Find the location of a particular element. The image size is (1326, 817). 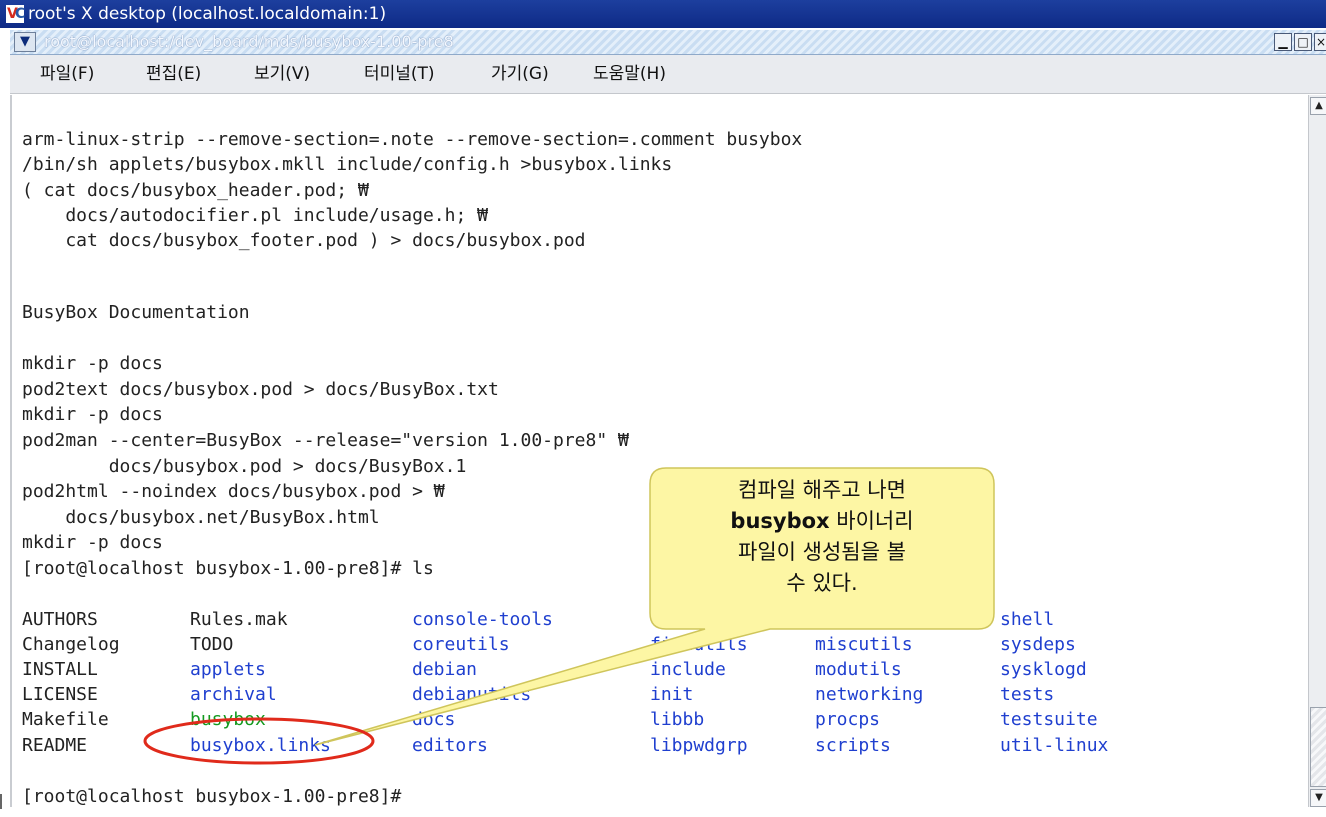

callout-bold-busybox: busybox is located at coordinates (780, 521).